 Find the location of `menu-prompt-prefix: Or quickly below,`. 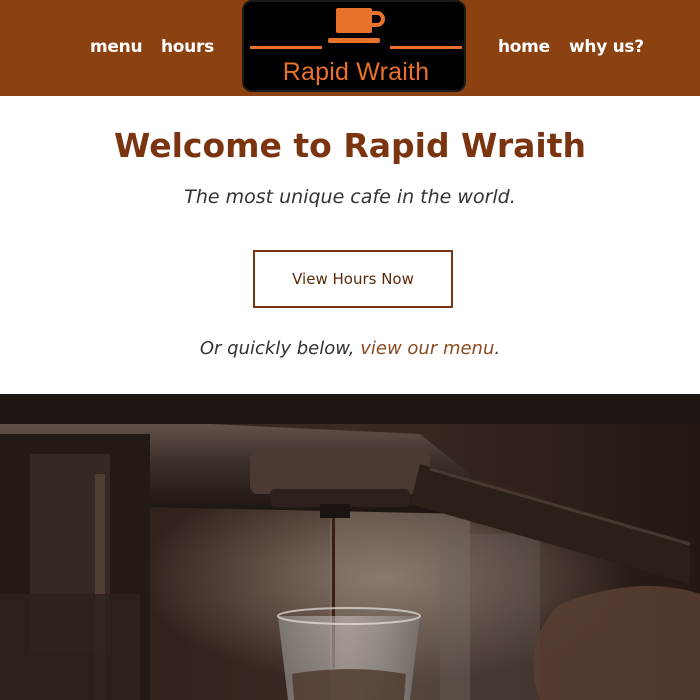

menu-prompt-prefix: Or quickly below, is located at coordinates (280, 348).